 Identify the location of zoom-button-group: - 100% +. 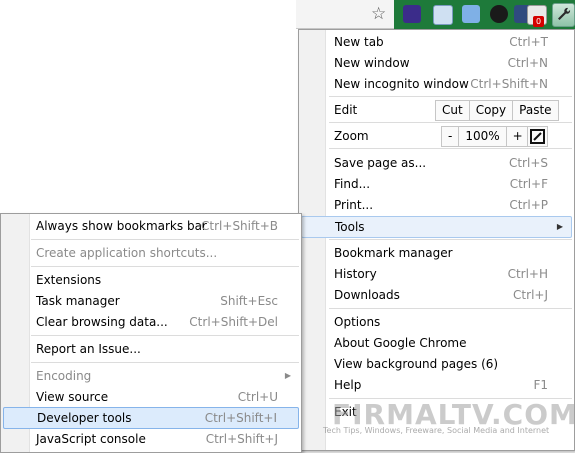
(485, 136).